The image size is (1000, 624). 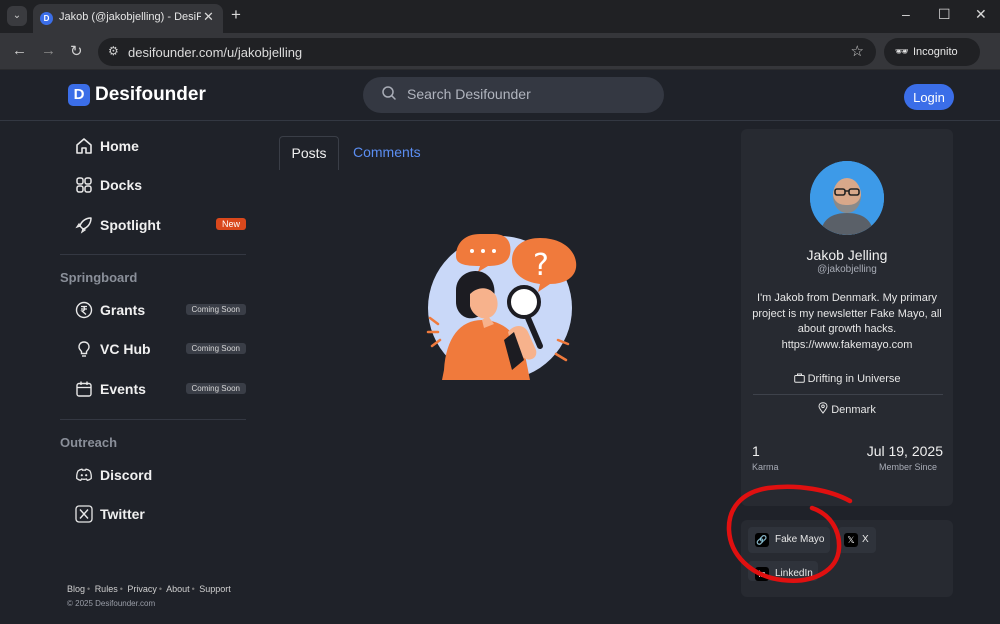 What do you see at coordinates (387, 152) in the screenshot?
I see `tab-comments: Comments` at bounding box center [387, 152].